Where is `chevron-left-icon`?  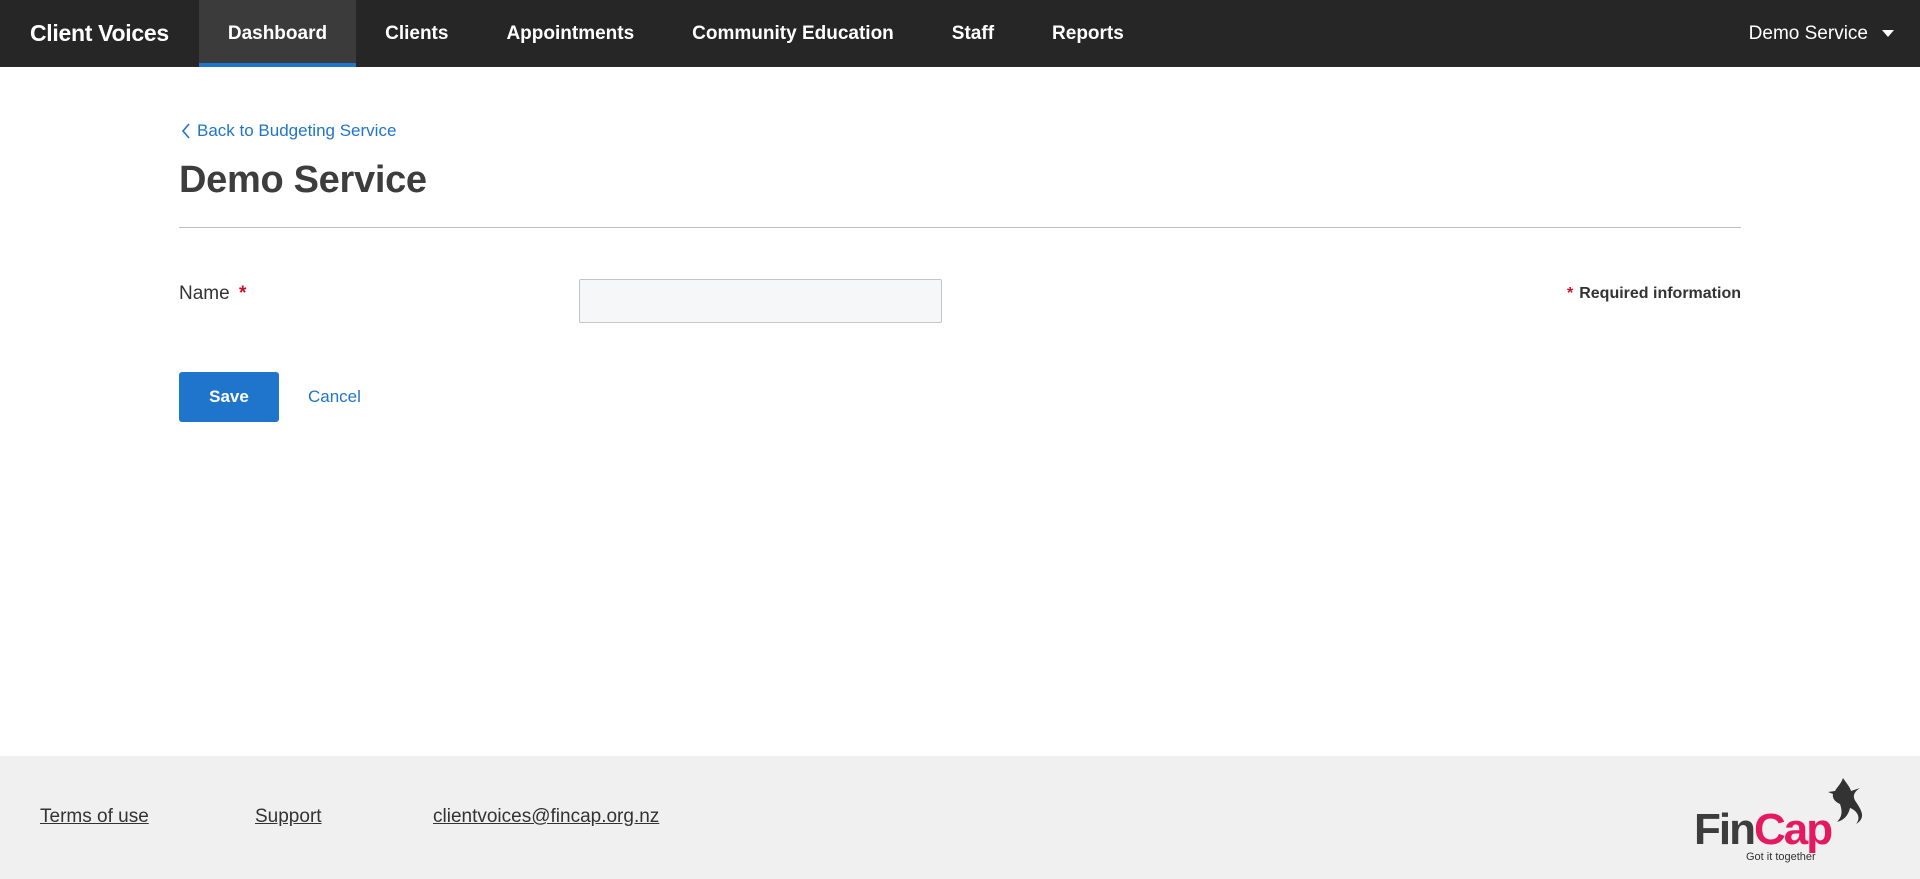
chevron-left-icon is located at coordinates (185, 131).